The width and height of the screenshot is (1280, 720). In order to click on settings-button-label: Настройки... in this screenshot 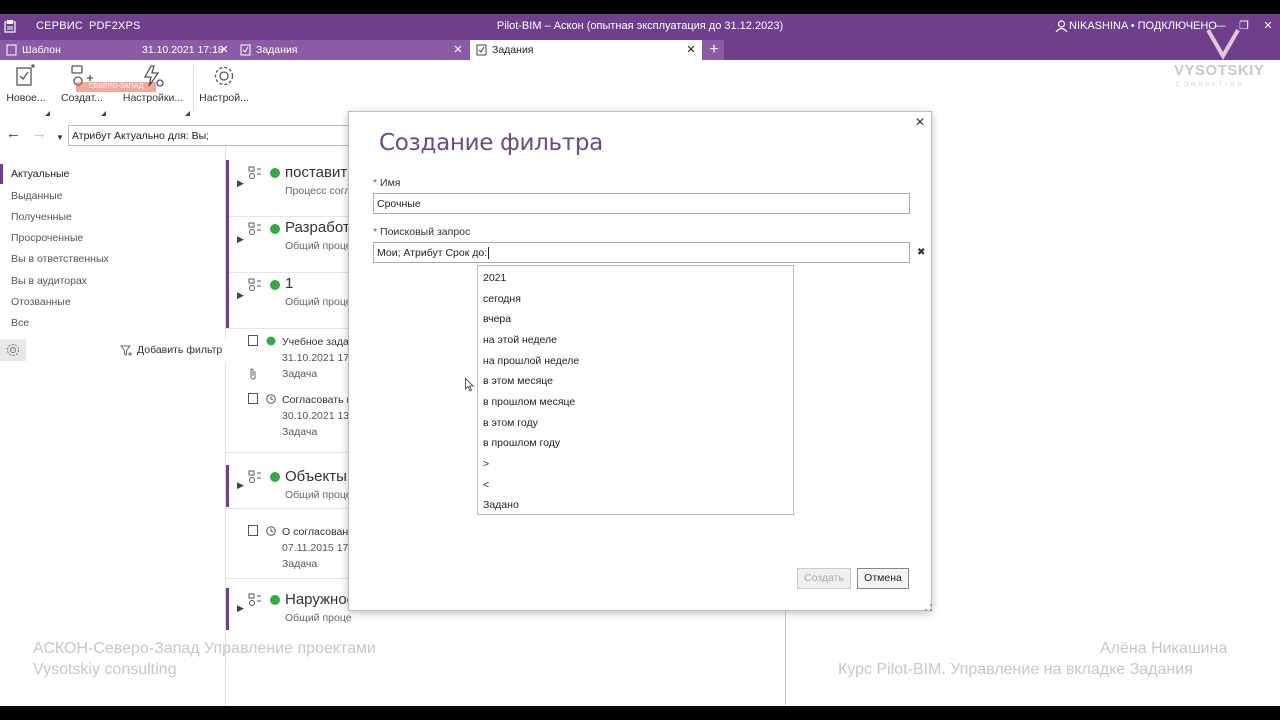, I will do `click(153, 98)`.